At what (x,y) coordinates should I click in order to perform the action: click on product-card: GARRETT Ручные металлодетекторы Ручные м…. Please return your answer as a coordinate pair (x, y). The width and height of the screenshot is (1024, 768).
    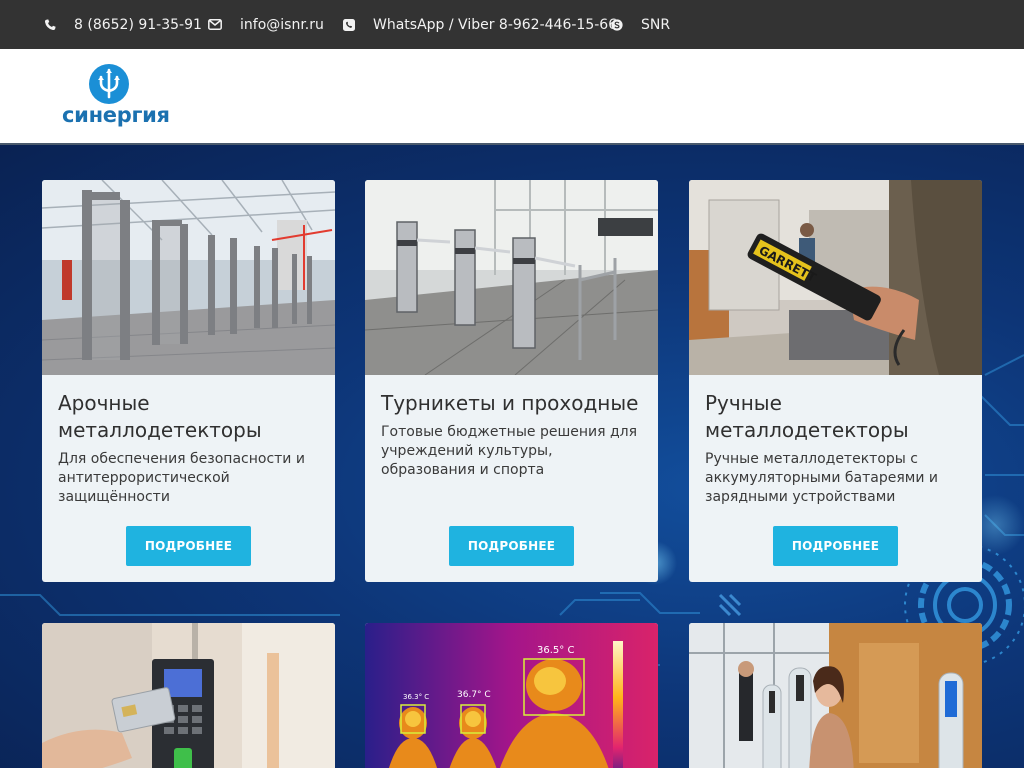
    Looking at the image, I should click on (835, 381).